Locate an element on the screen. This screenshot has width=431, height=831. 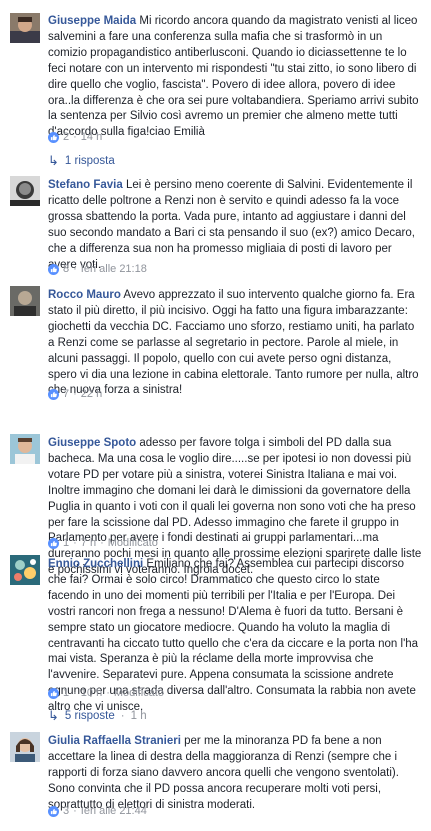
replies-label: 5 risposte is located at coordinates (90, 716).